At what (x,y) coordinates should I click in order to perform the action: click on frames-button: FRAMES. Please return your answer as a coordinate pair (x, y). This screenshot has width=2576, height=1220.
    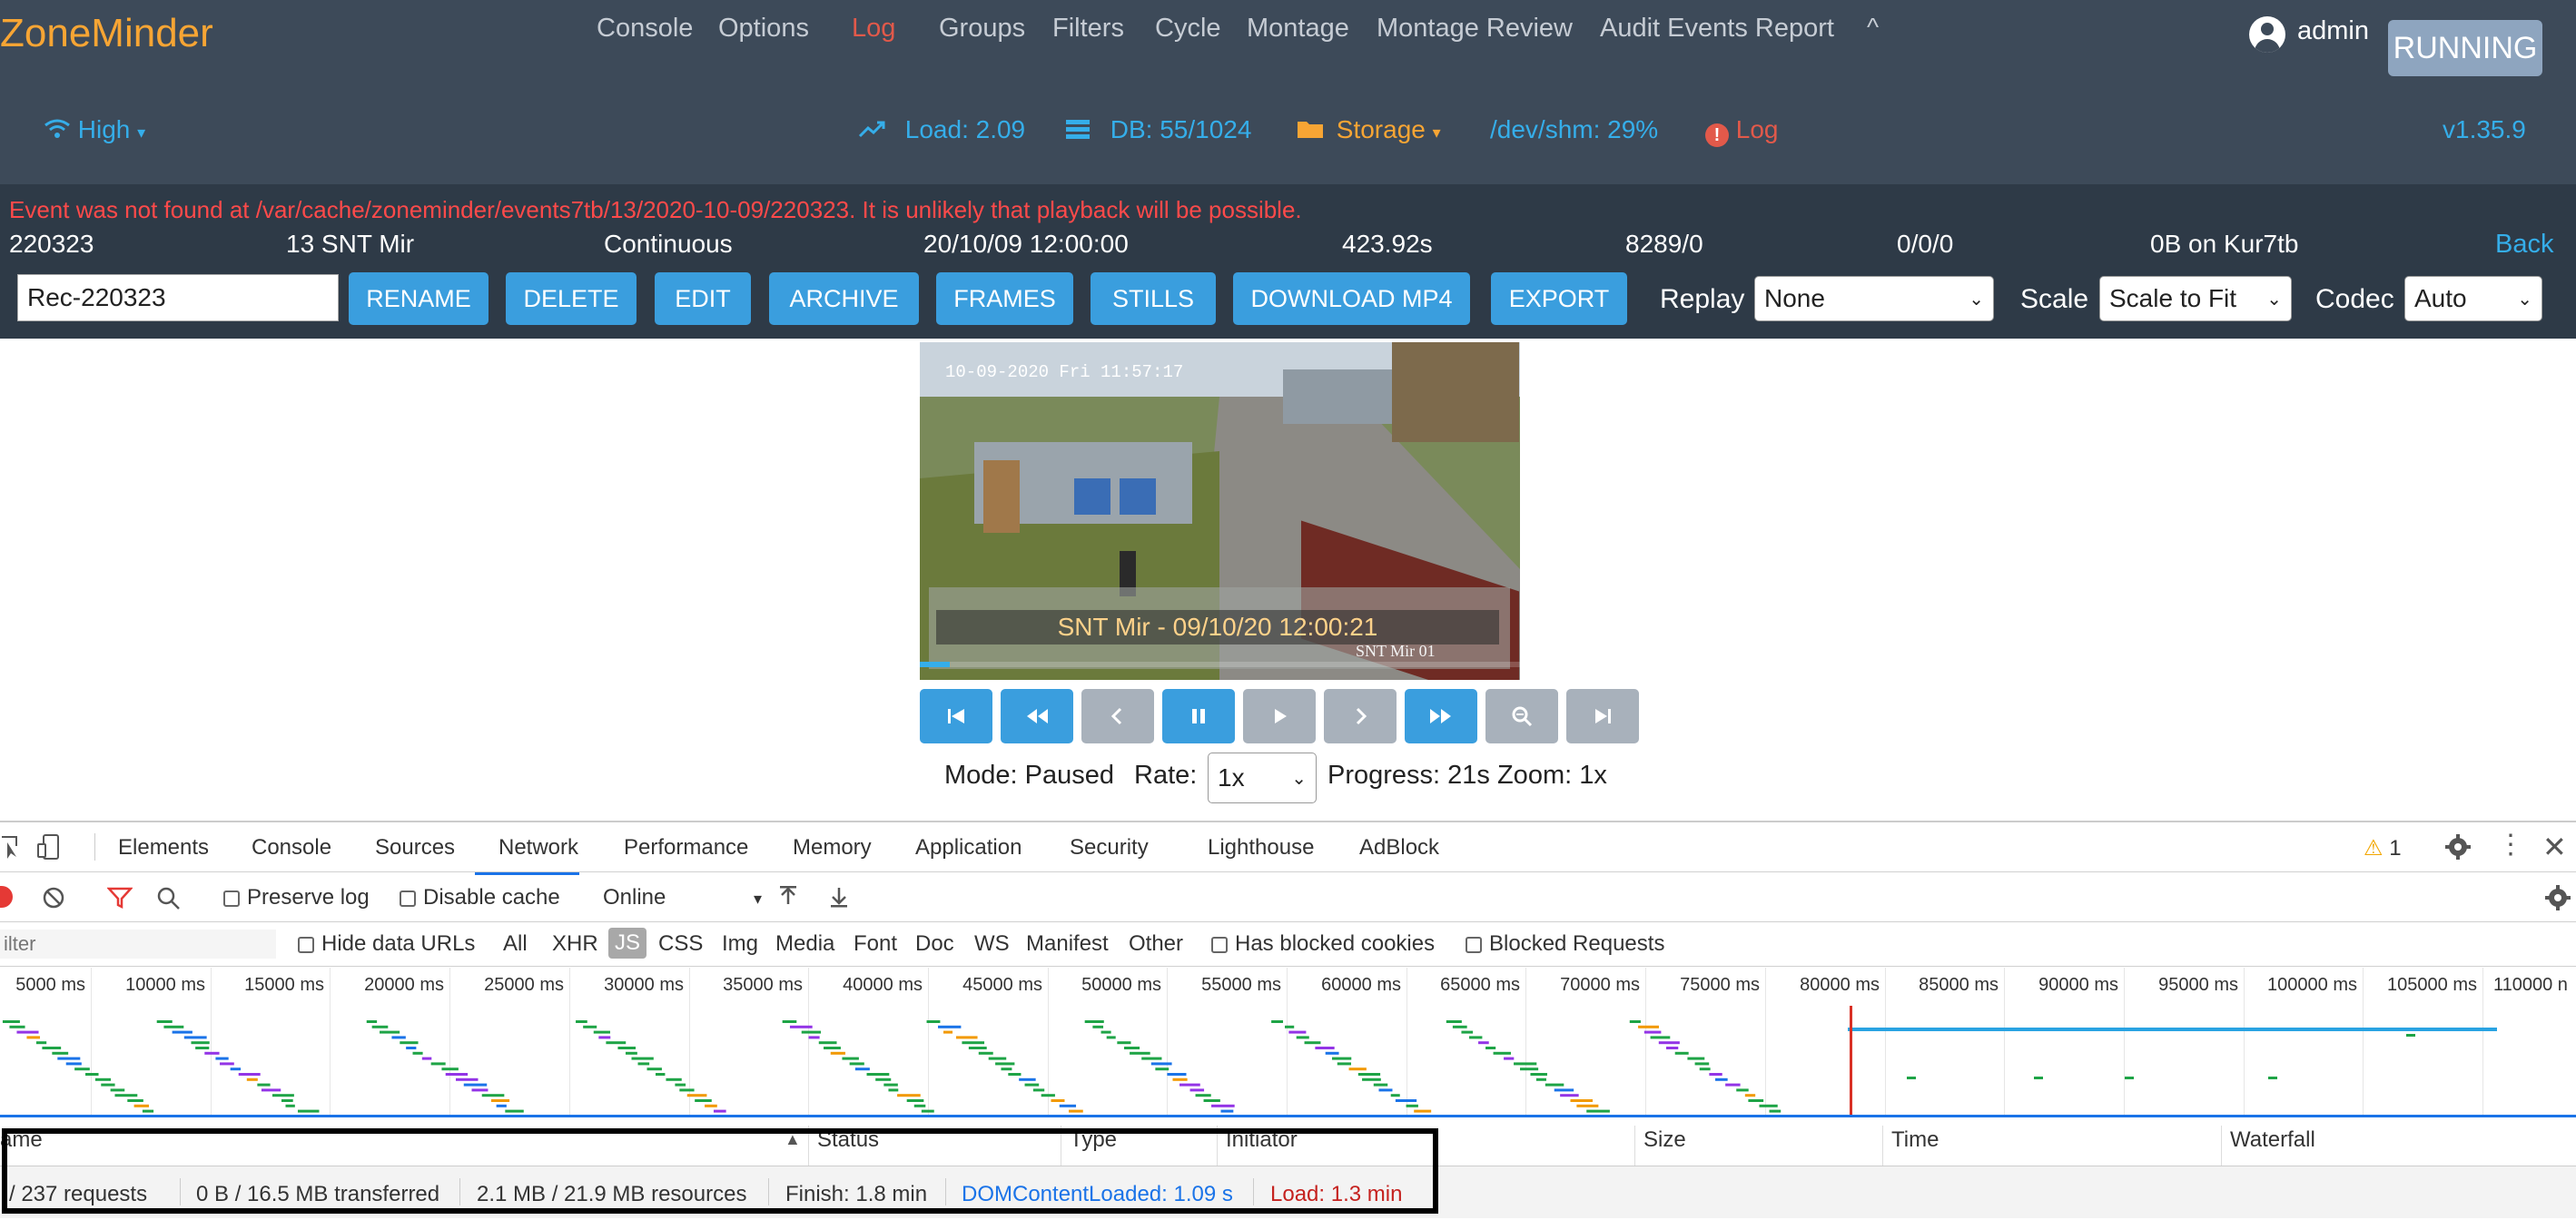
    Looking at the image, I should click on (1004, 299).